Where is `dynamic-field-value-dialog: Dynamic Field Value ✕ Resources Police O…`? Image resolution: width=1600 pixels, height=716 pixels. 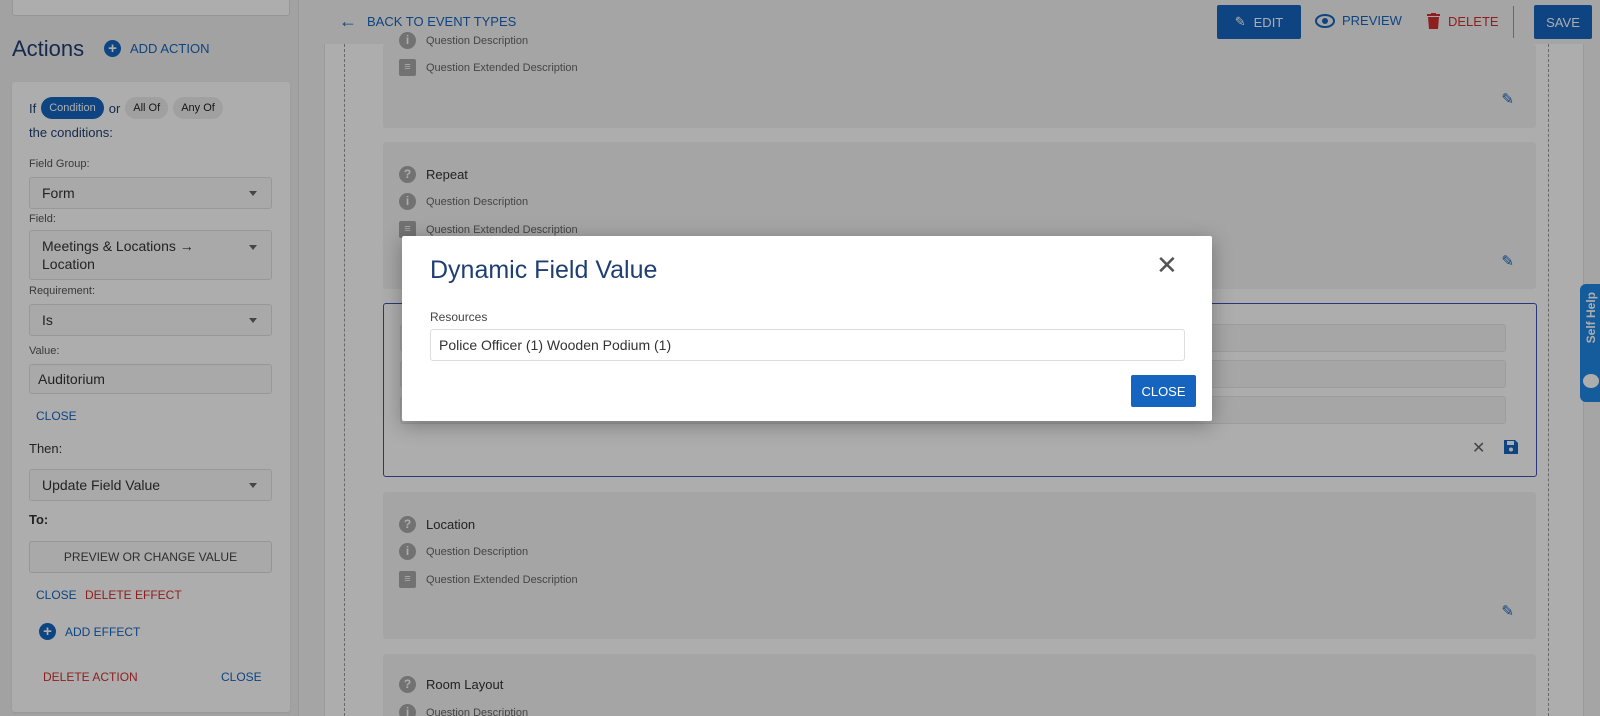 dynamic-field-value-dialog: Dynamic Field Value ✕ Resources Police O… is located at coordinates (807, 328).